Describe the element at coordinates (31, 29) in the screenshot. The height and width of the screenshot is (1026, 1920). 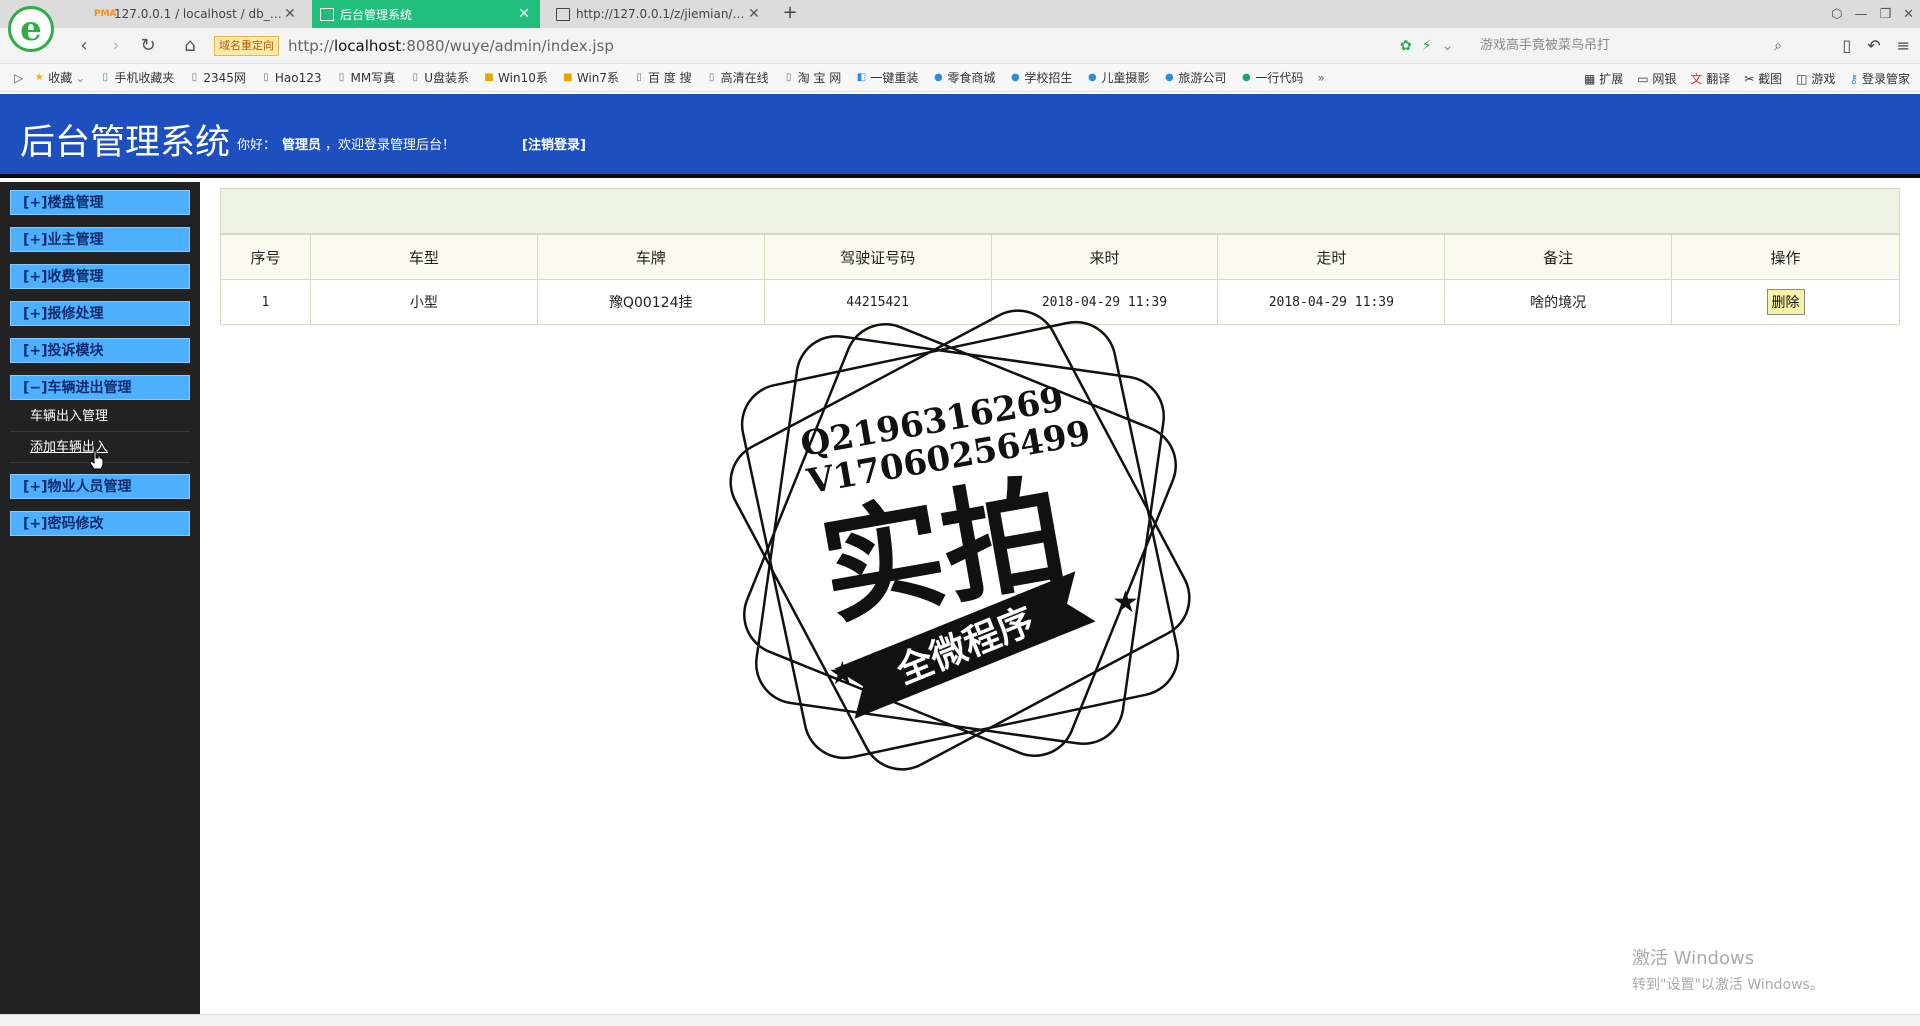
I see `browser-logo-icon: e` at that location.